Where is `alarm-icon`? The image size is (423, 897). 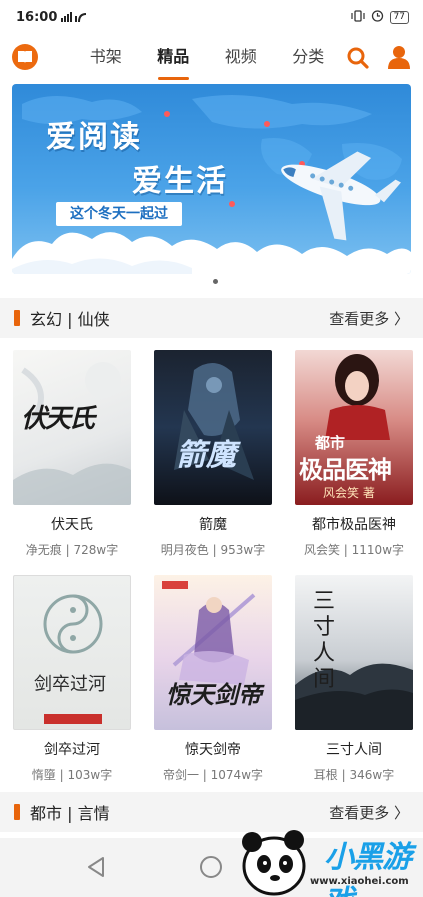
alarm-icon is located at coordinates (377, 17).